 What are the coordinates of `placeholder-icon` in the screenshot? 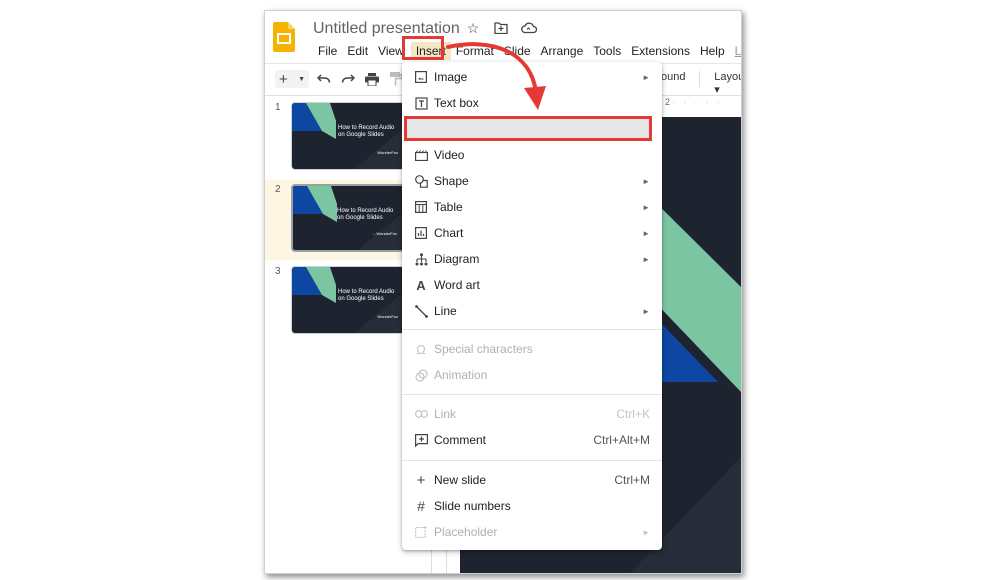 It's located at (421, 532).